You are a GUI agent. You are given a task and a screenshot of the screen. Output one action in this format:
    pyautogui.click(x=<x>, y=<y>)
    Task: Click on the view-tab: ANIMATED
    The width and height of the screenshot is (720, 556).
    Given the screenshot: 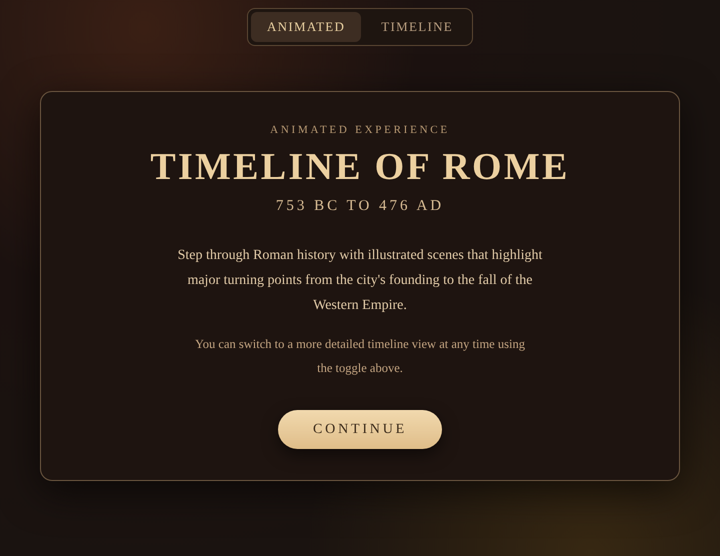 What is the action you would take?
    pyautogui.click(x=306, y=27)
    